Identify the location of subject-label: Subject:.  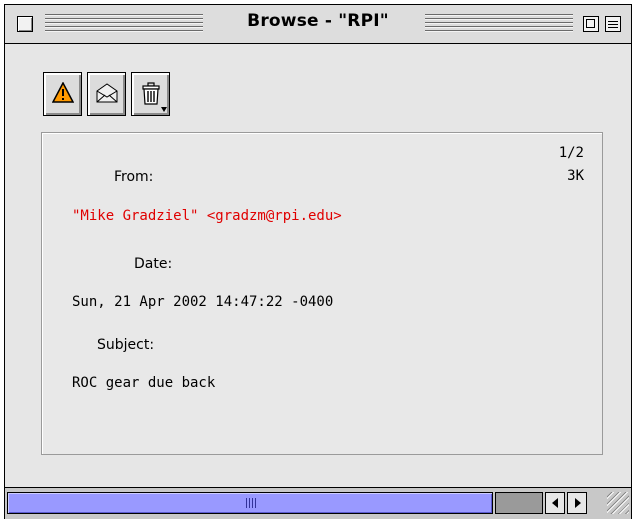
(126, 345).